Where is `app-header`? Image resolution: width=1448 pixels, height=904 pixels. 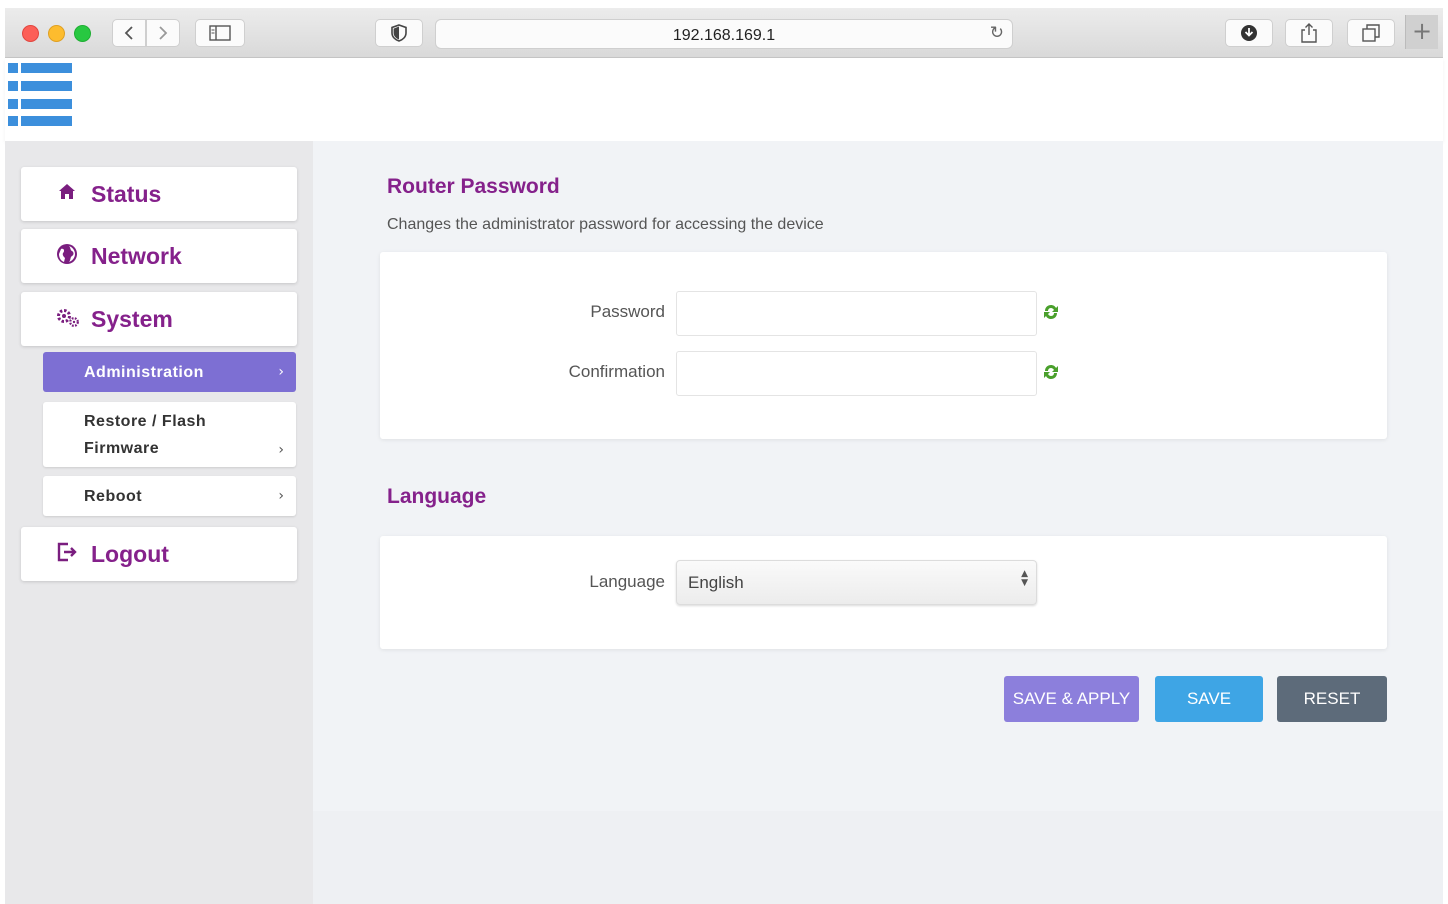
app-header is located at coordinates (724, 99).